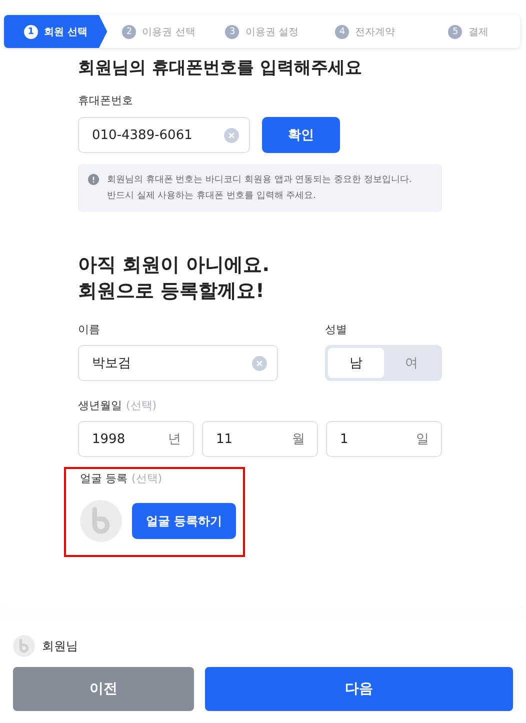 The image size is (526, 723). Describe the element at coordinates (356, 363) in the screenshot. I see `gender-option: 남` at that location.